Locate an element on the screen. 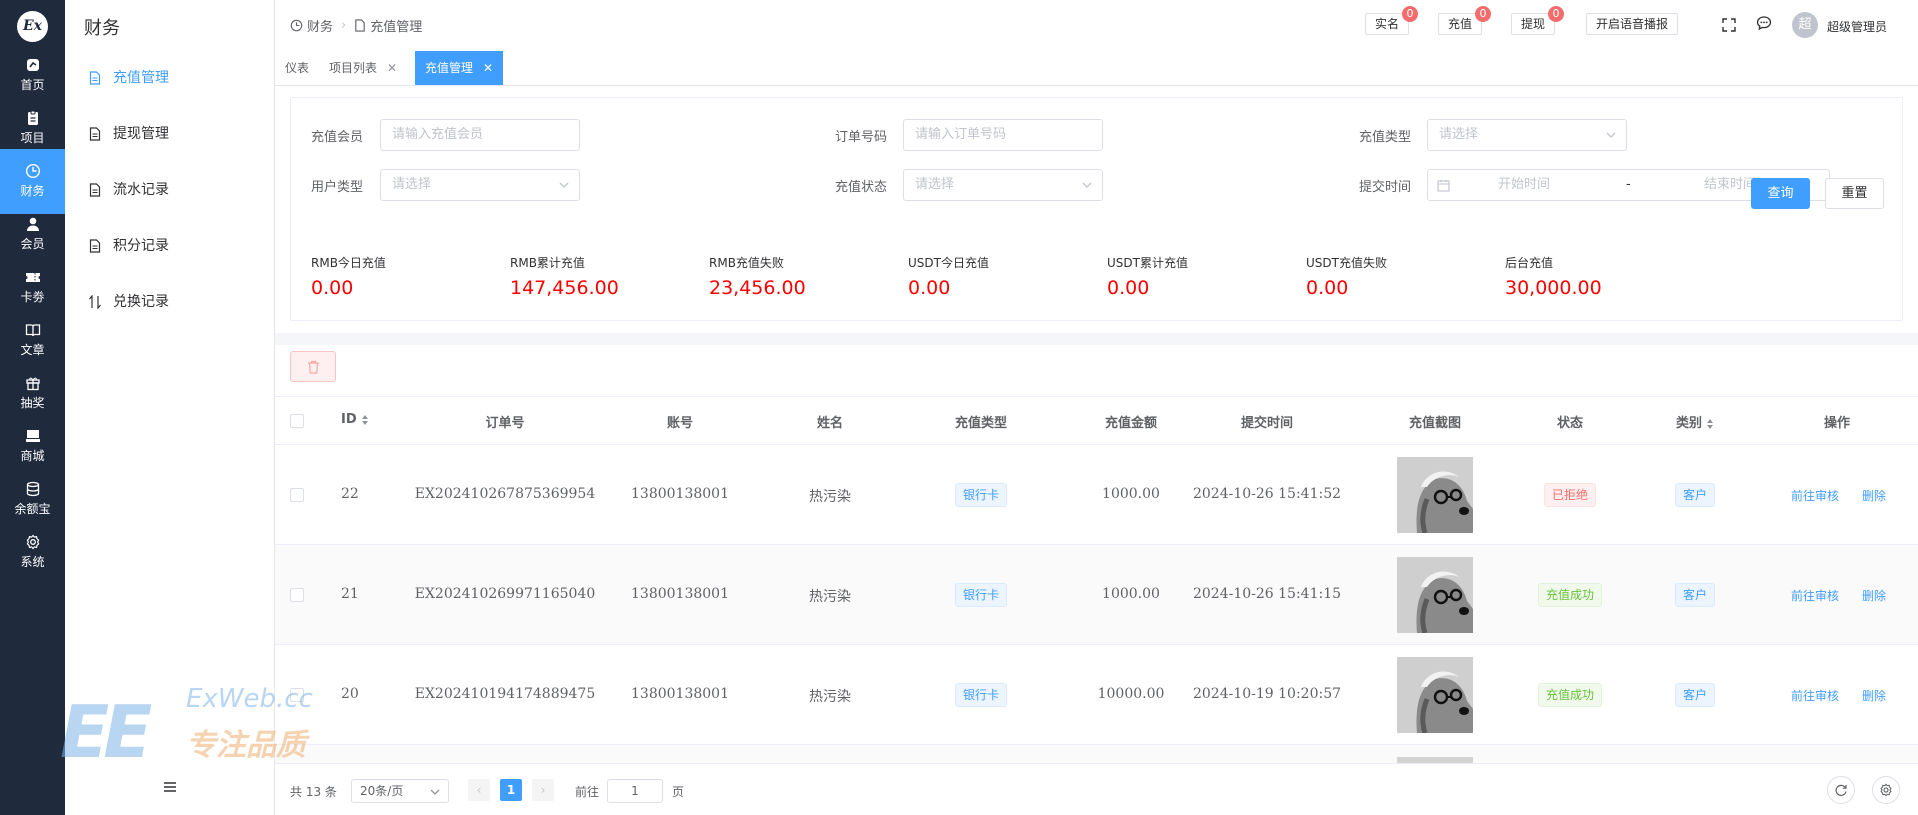 This screenshot has height=815, width=1918. select-all-checkbox is located at coordinates (297, 421).